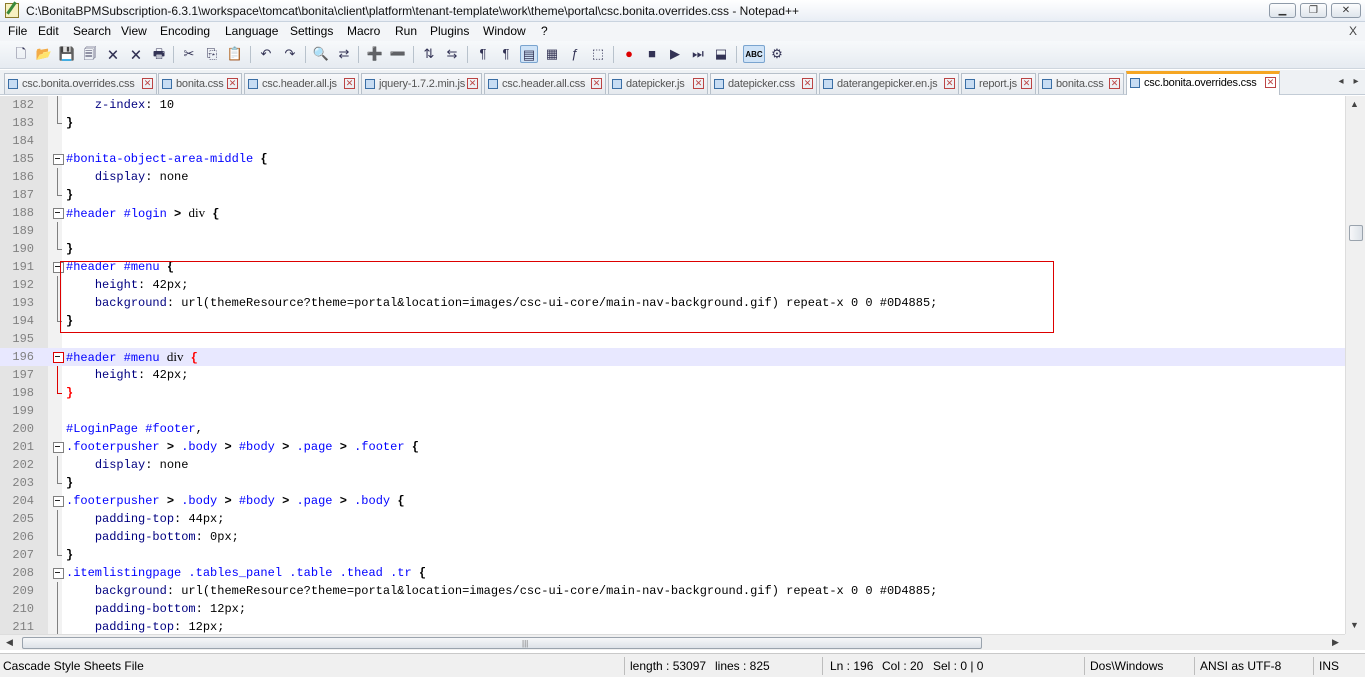  Describe the element at coordinates (113, 54) in the screenshot. I see `close-icon: 🗙` at that location.